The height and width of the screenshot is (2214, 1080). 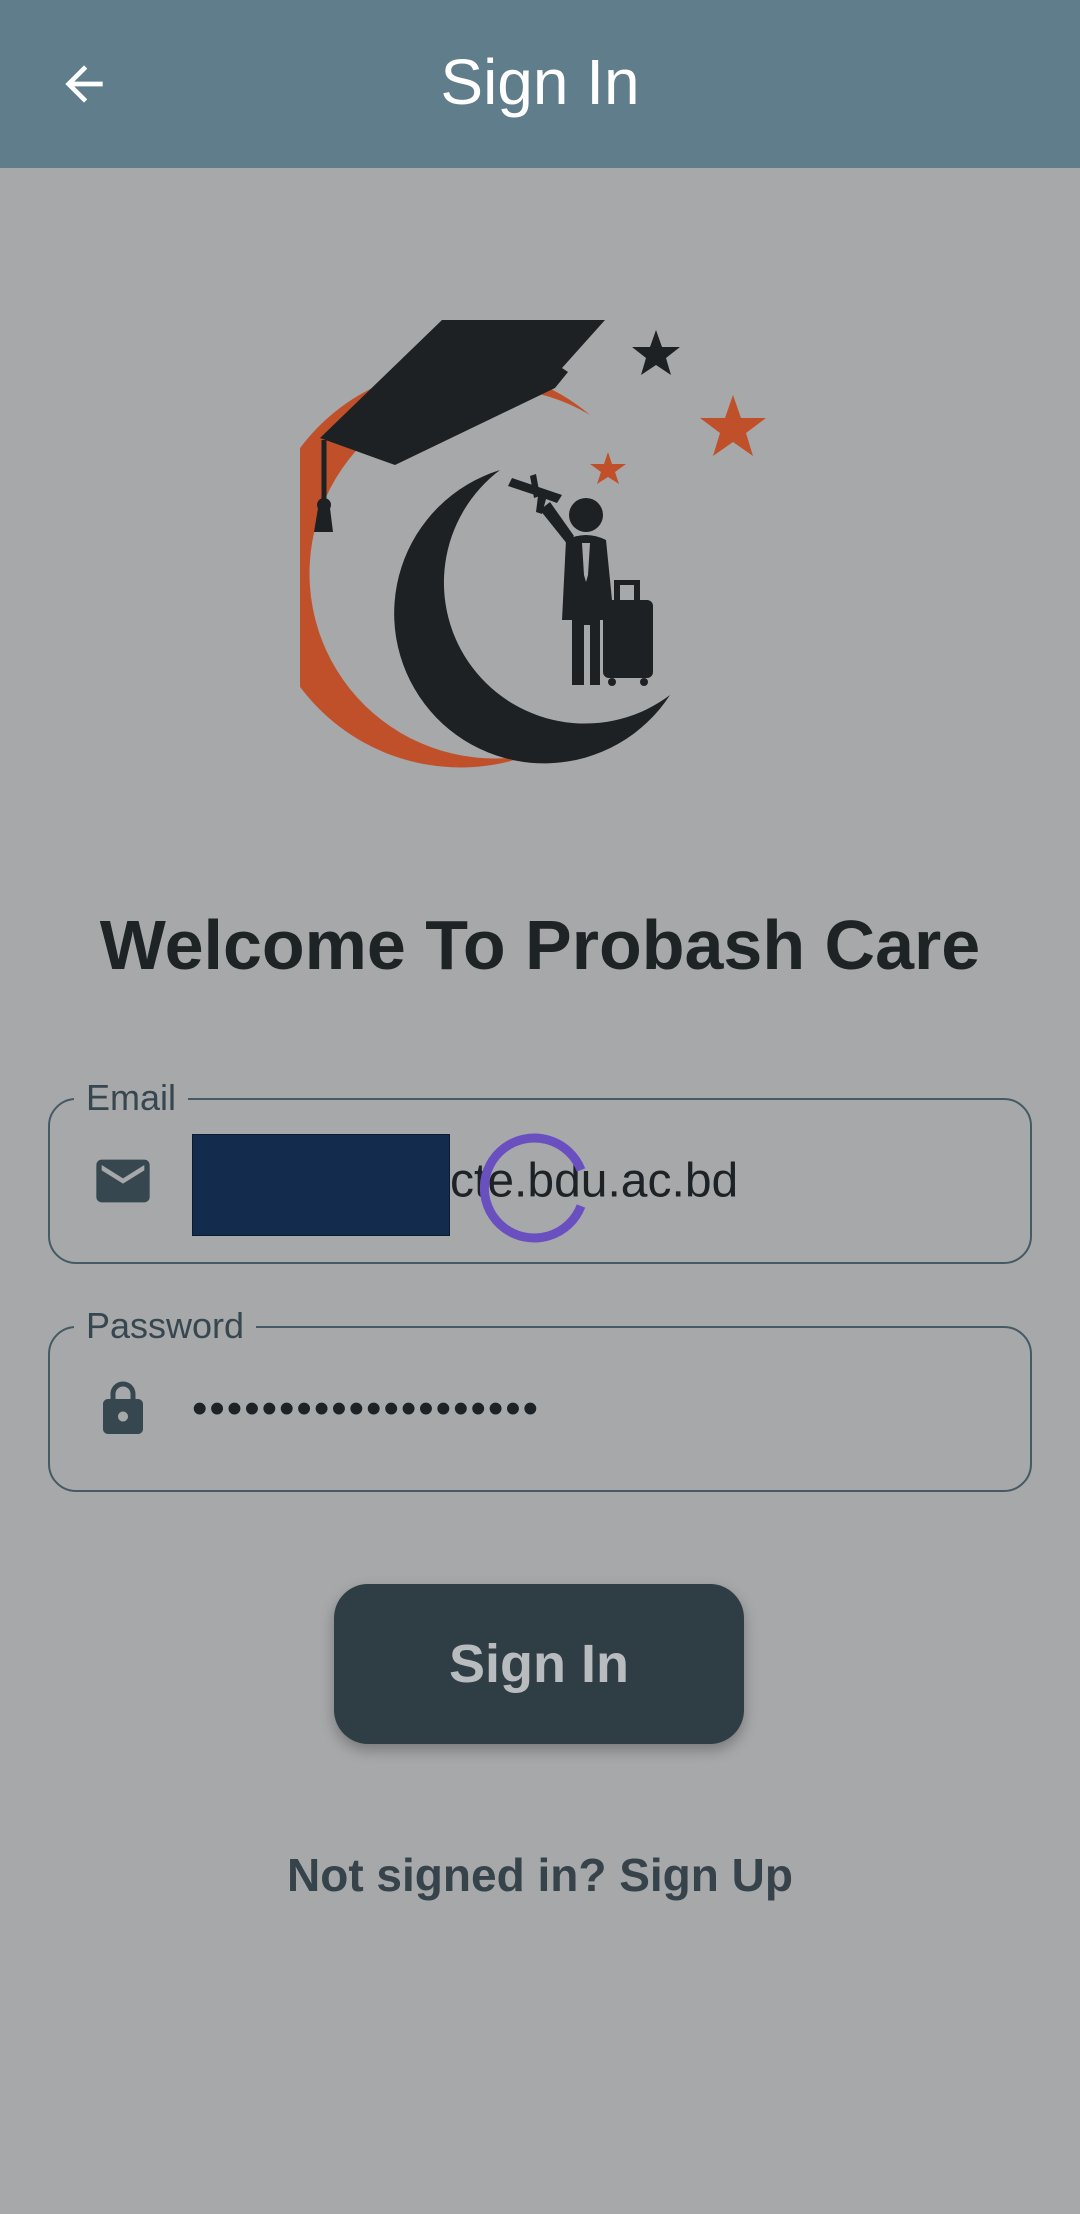 I want to click on redacted-email-block, so click(x=321, y=1185).